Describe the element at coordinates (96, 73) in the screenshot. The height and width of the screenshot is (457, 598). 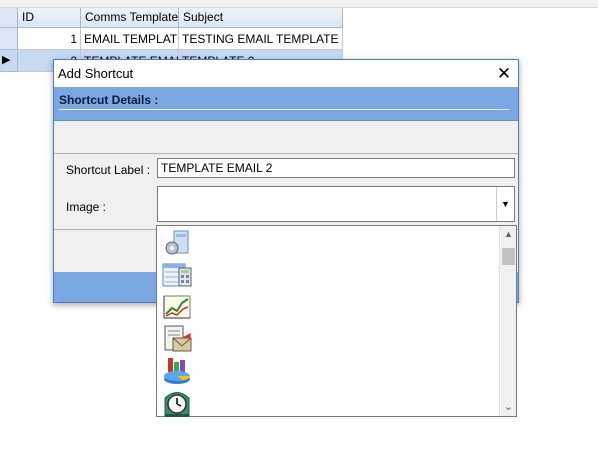
I see `dialog-title: Add Shortcut` at that location.